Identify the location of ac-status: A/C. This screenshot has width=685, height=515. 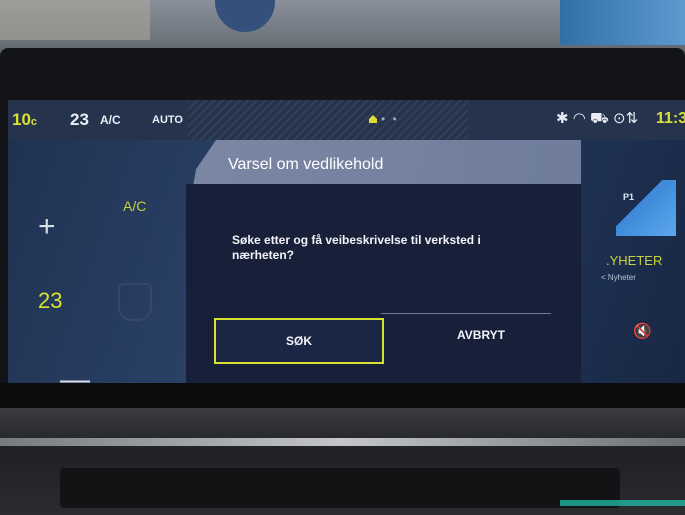
(110, 120).